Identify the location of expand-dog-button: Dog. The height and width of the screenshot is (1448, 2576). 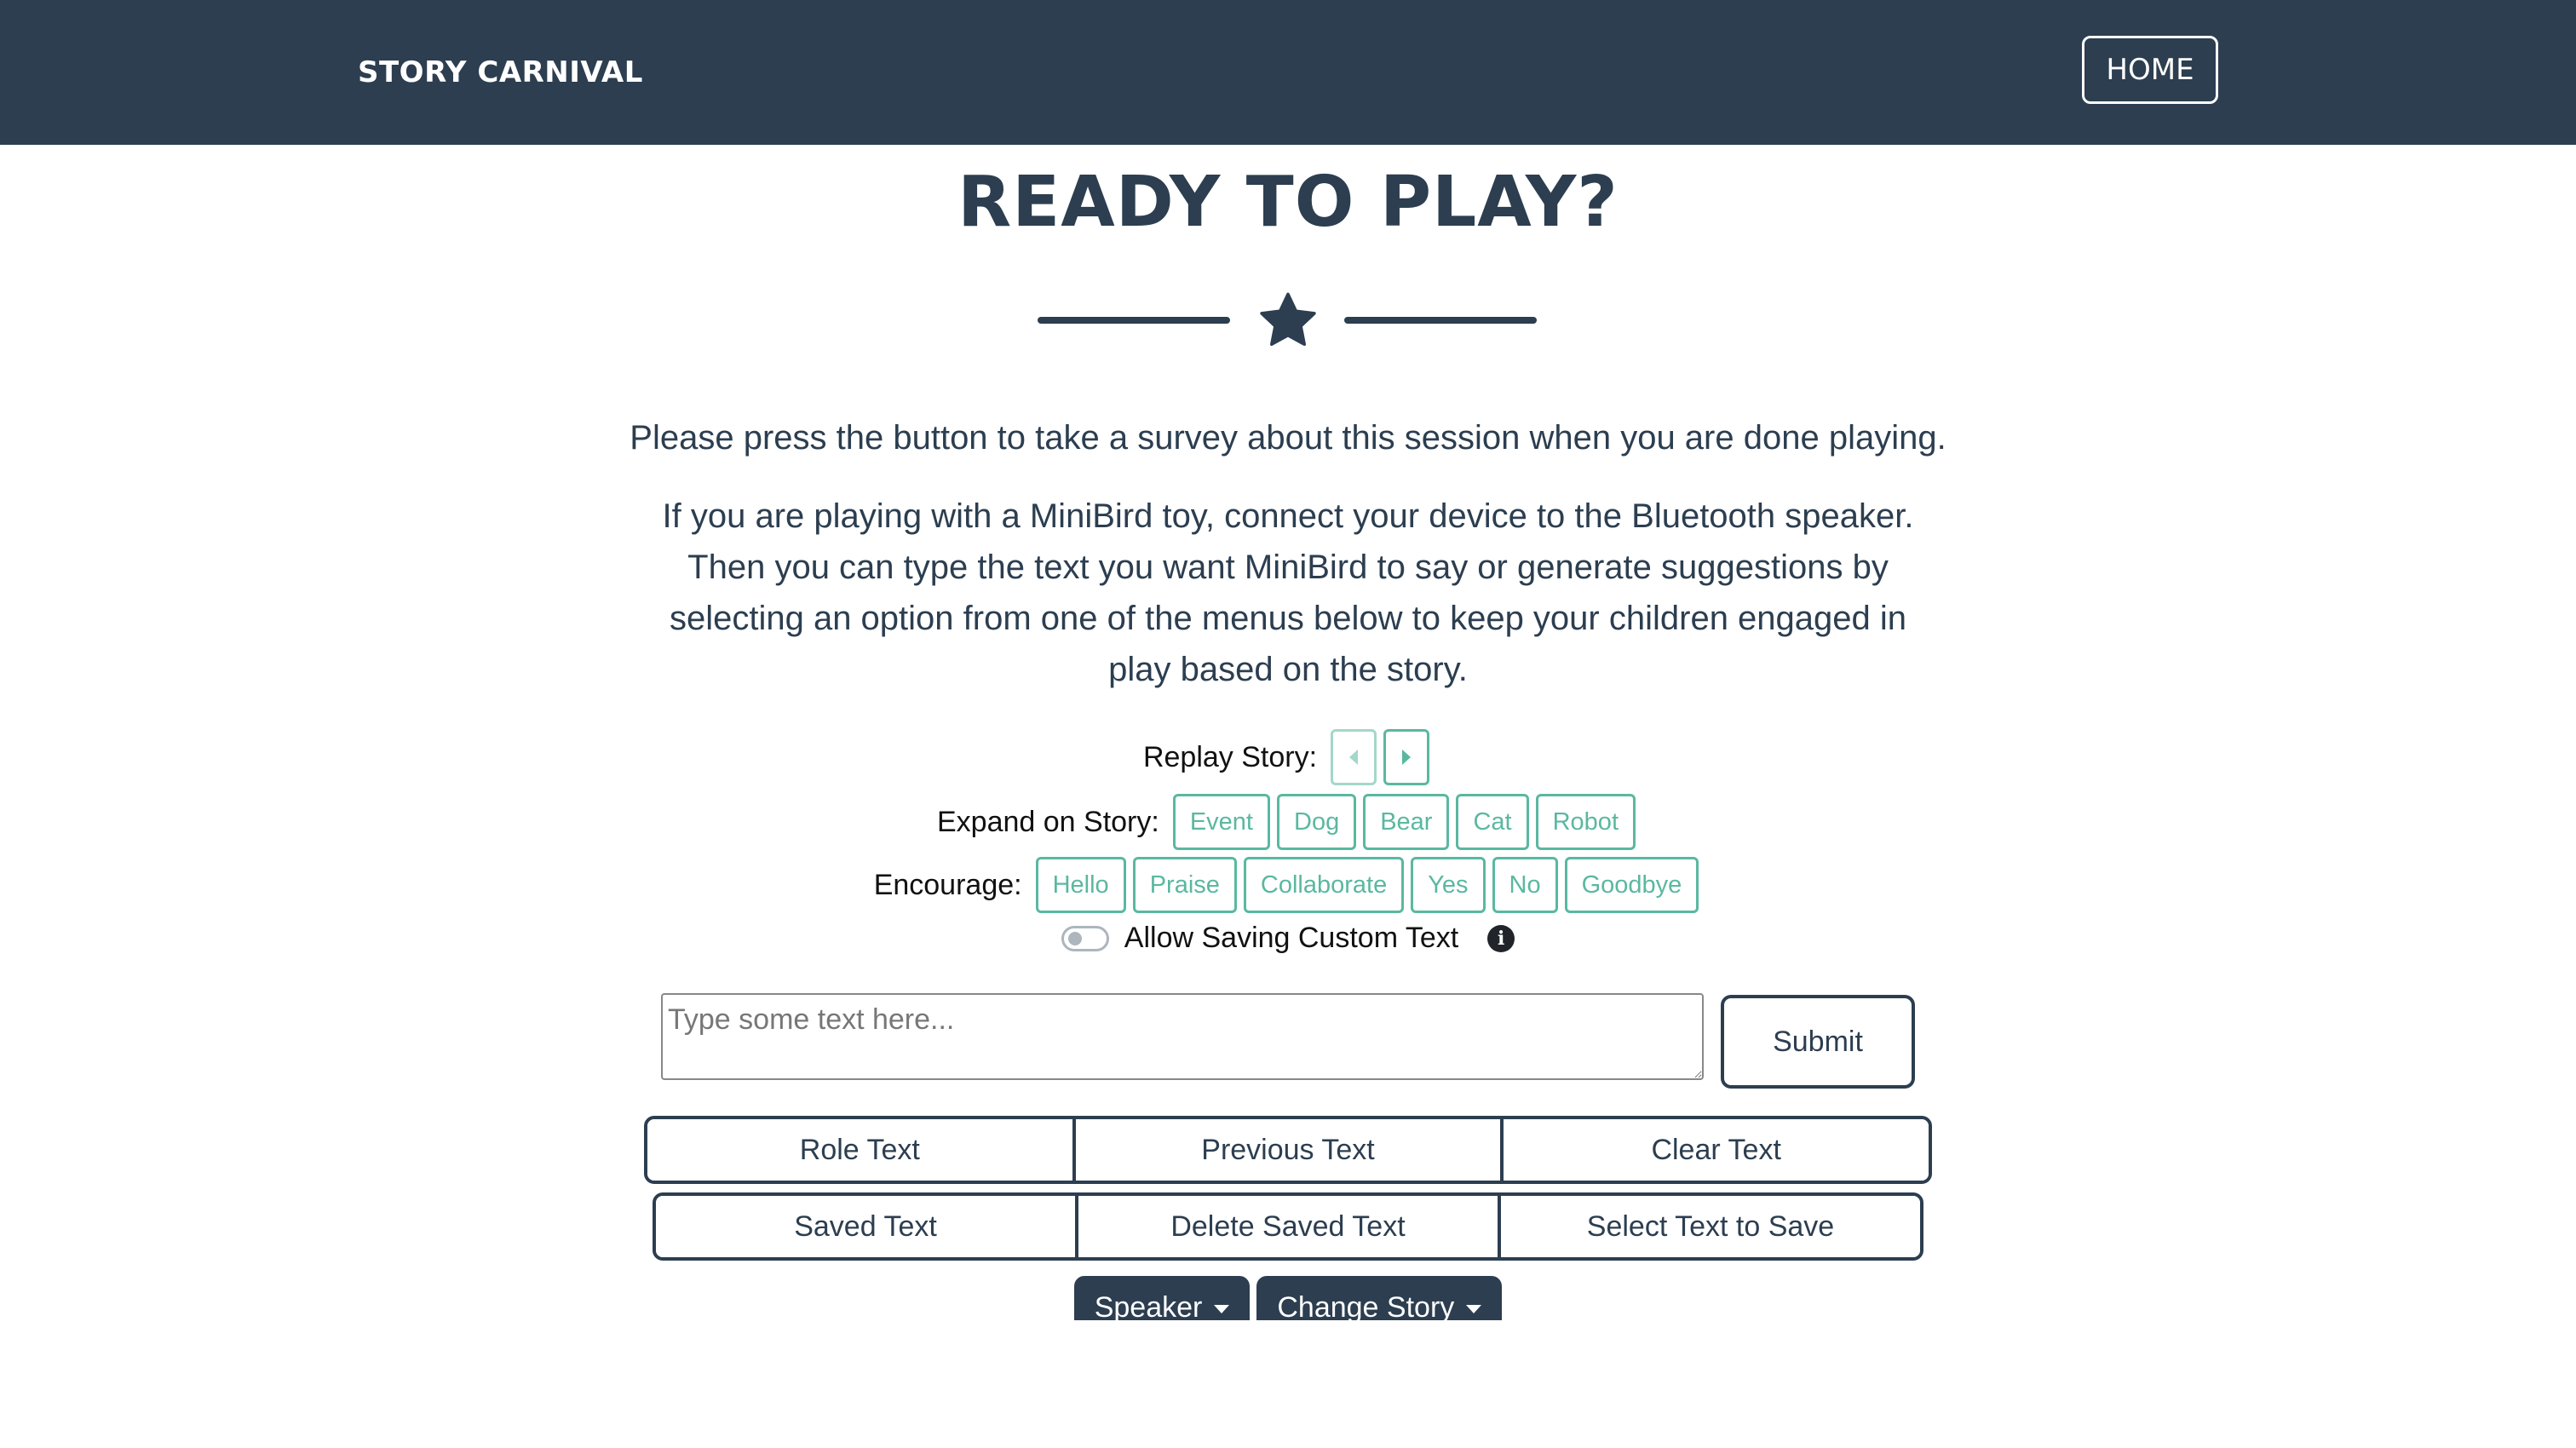
(1317, 822).